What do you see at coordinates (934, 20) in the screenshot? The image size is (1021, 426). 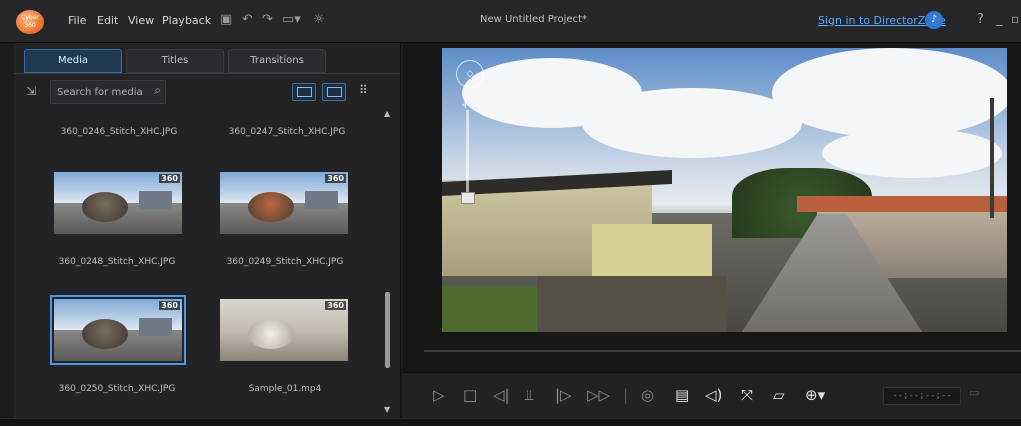 I see `notification-icon: ♪` at bounding box center [934, 20].